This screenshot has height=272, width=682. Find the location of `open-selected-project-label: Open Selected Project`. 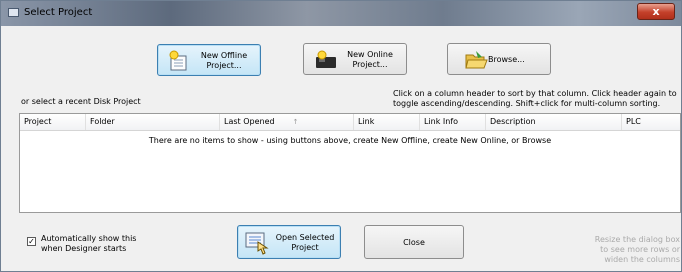

open-selected-project-label: Open Selected Project is located at coordinates (305, 242).